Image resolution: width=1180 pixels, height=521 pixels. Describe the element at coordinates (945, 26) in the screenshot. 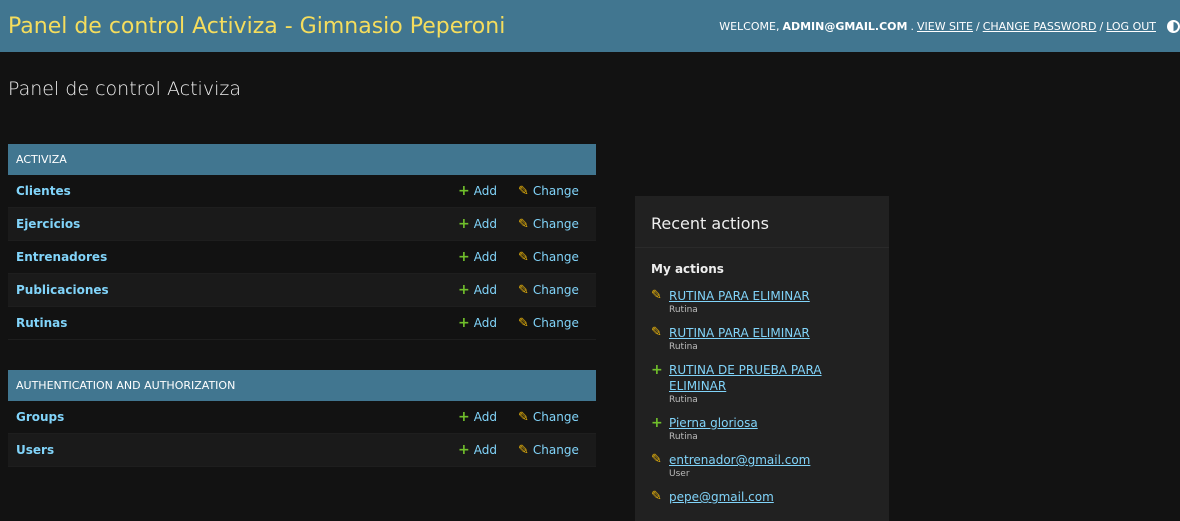

I see `view-site-link: View site` at that location.